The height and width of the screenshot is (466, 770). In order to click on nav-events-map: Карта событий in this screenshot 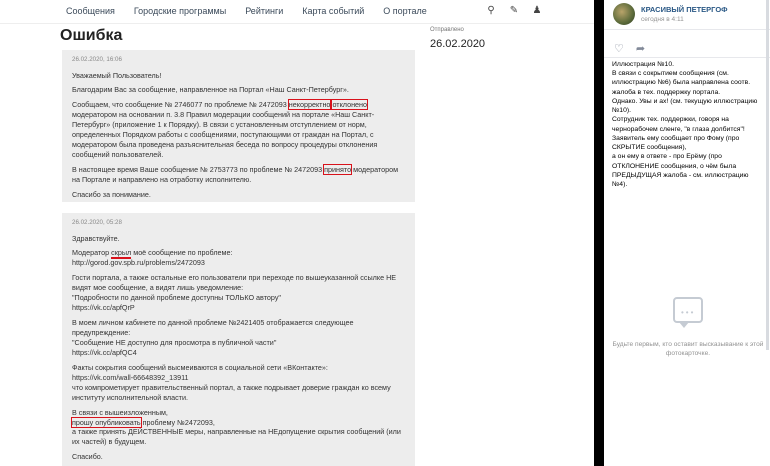, I will do `click(333, 11)`.